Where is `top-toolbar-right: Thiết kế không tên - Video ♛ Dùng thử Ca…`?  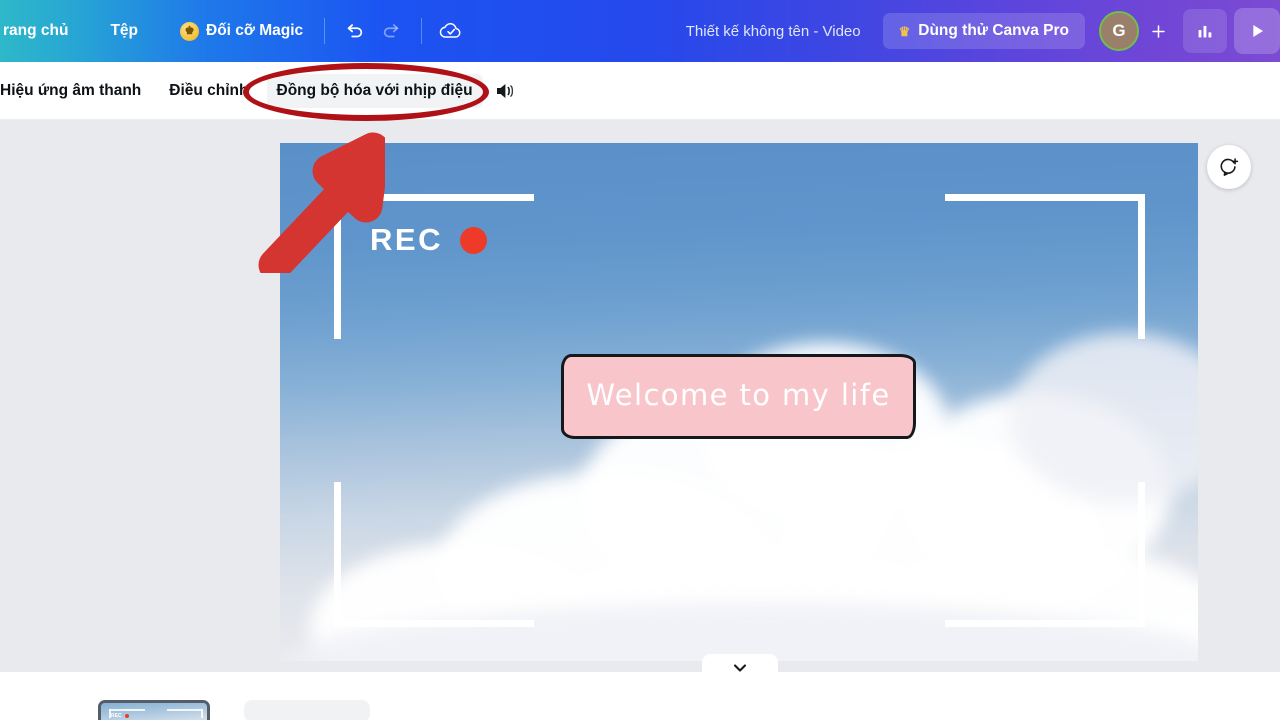
top-toolbar-right: Thiết kế không tên - Video ♛ Dùng thử Ca… is located at coordinates (983, 31).